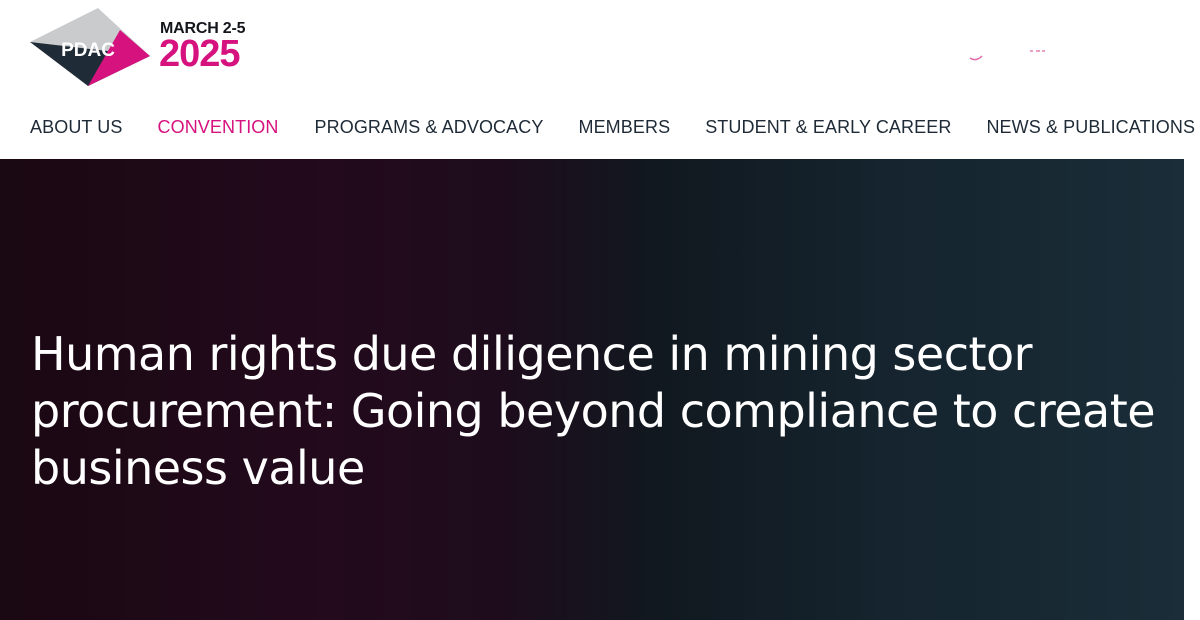 This screenshot has height=620, width=1200. Describe the element at coordinates (624, 128) in the screenshot. I see `nav-members: MEMBERS` at that location.